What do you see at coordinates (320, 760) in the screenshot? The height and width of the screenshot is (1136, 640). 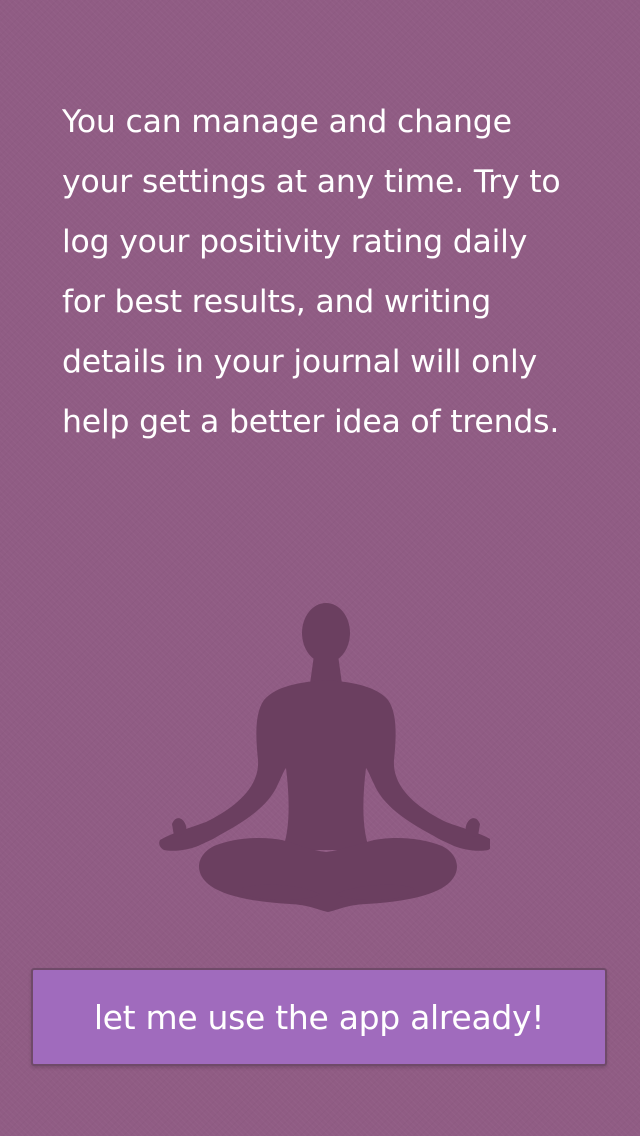 I see `meditation-pose-icon` at bounding box center [320, 760].